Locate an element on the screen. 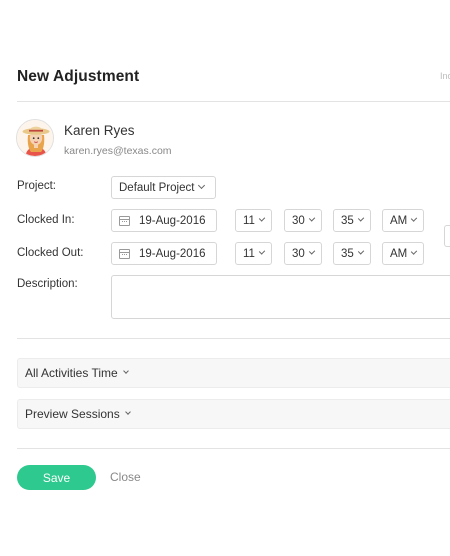 Image resolution: width=450 pixels, height=556 pixels. clocked-out-hour-select: 11 is located at coordinates (253, 253).